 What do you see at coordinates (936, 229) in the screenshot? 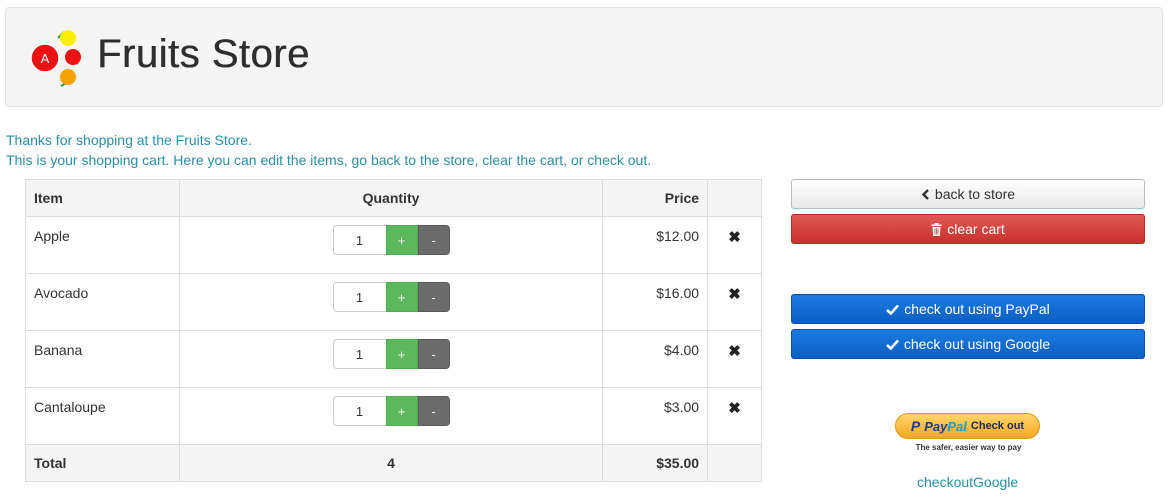
I see `trash-icon` at bounding box center [936, 229].